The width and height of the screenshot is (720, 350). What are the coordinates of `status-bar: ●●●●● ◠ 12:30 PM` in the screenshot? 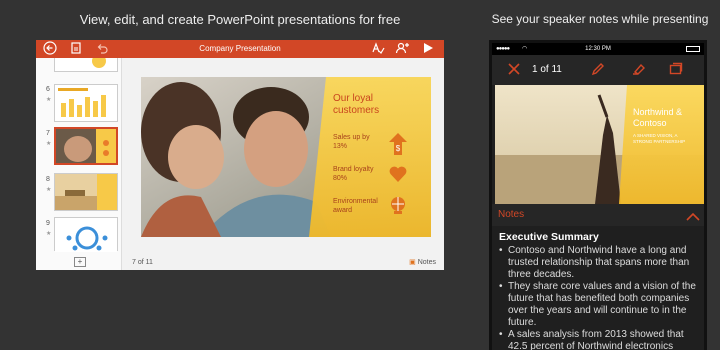 It's located at (598, 49).